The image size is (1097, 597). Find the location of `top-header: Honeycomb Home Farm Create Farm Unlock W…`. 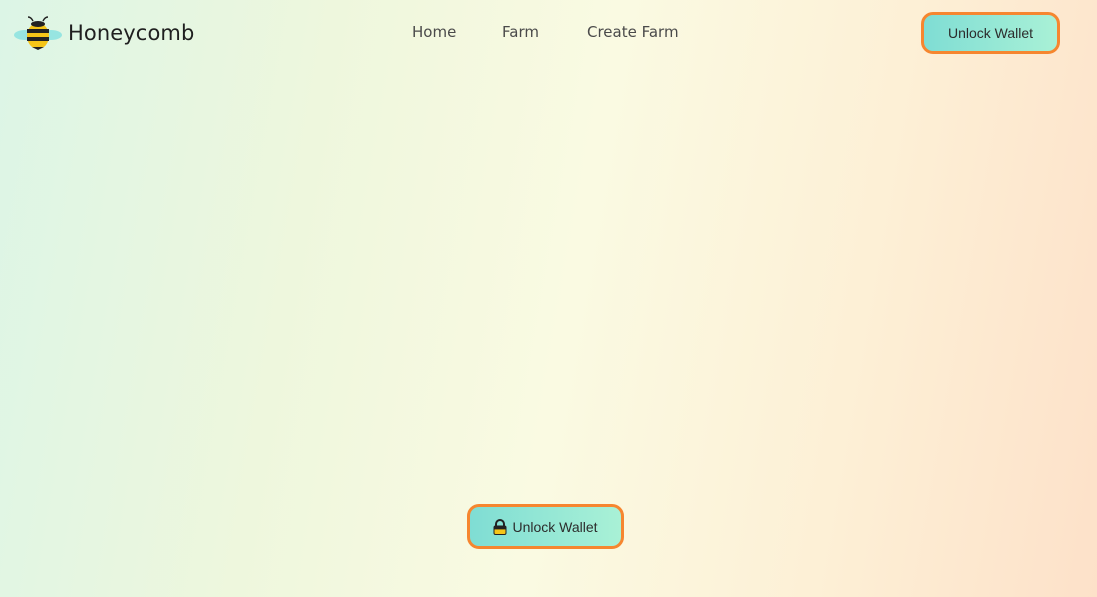

top-header: Honeycomb Home Farm Create Farm Unlock W… is located at coordinates (548, 35).